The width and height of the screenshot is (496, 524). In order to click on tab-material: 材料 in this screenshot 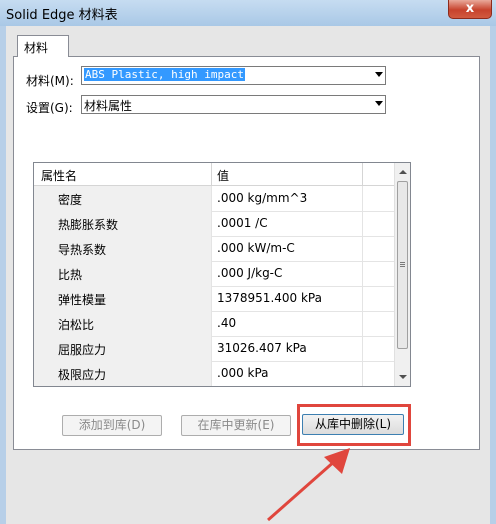, I will do `click(43, 46)`.